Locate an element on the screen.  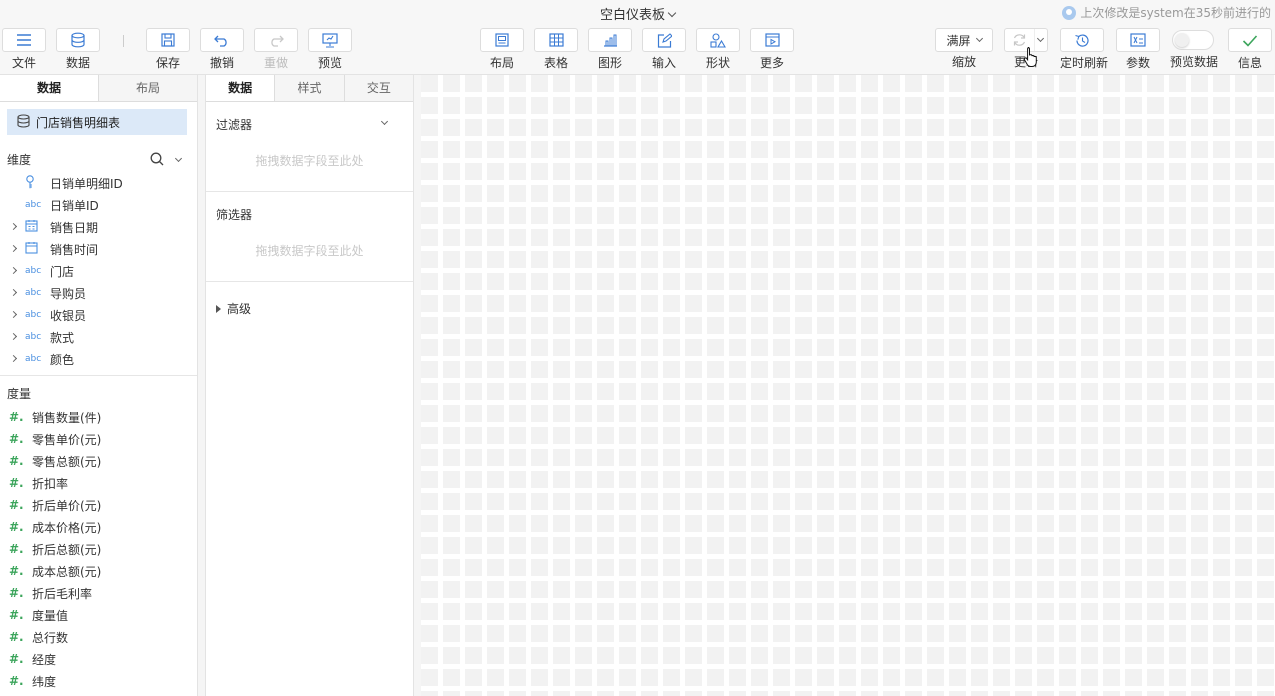
list-item: abc 收银员 is located at coordinates (98, 315).